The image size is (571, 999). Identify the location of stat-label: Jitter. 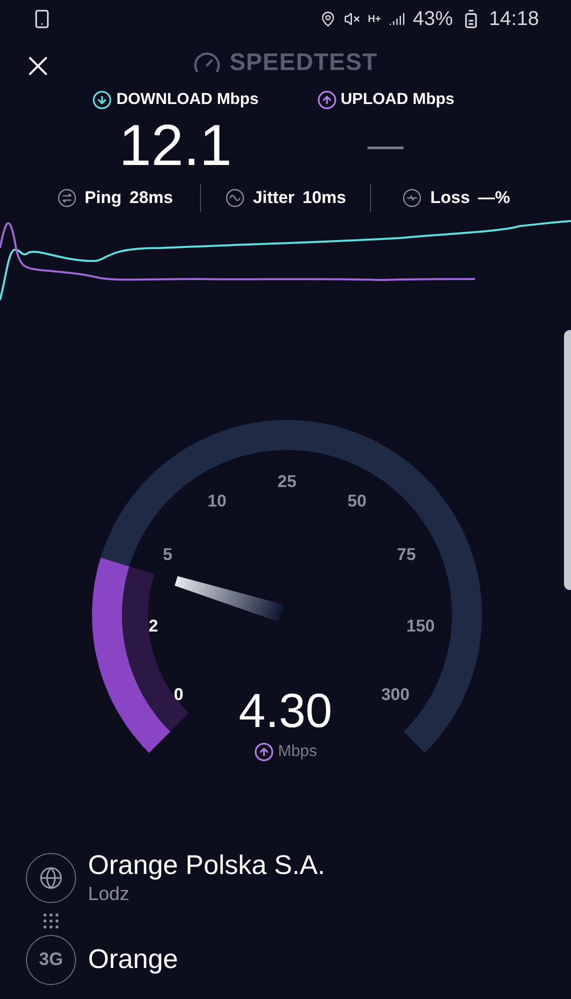
(273, 198).